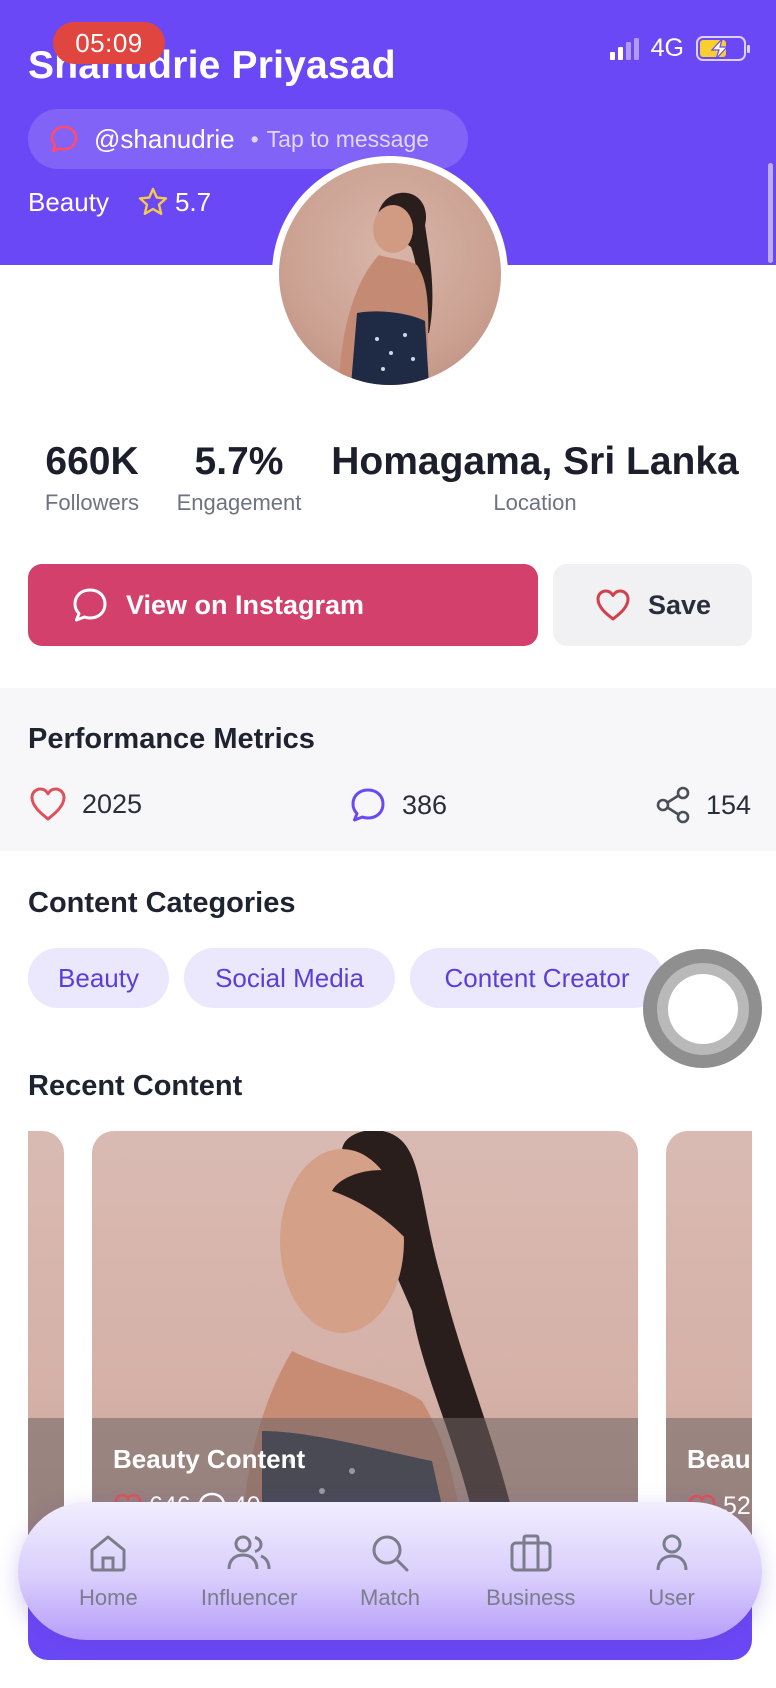  I want to click on message-hint: Tap to message, so click(348, 138).